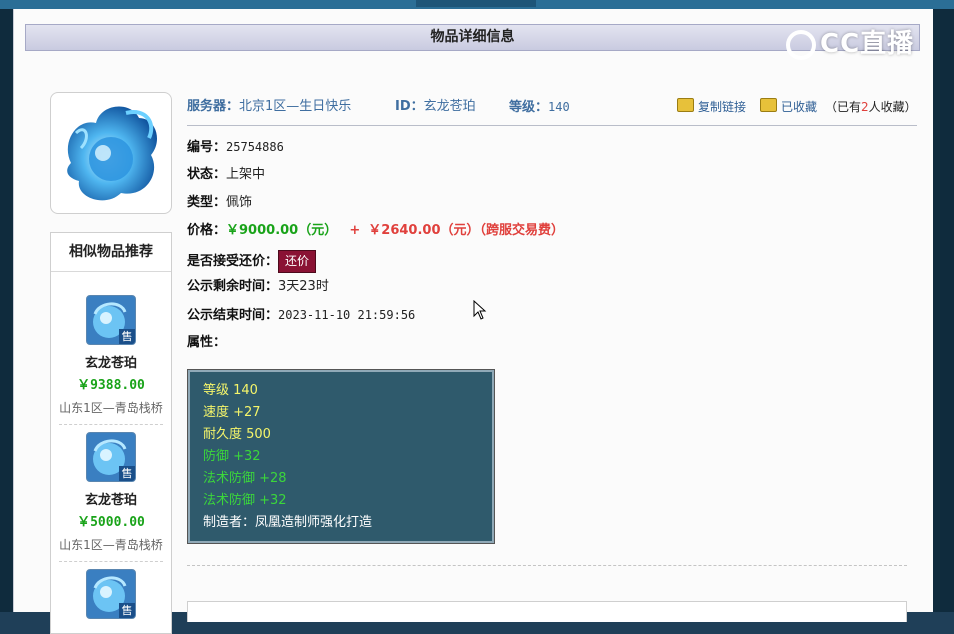 The height and width of the screenshot is (634, 954). What do you see at coordinates (943, 310) in the screenshot?
I see `frame-right` at bounding box center [943, 310].